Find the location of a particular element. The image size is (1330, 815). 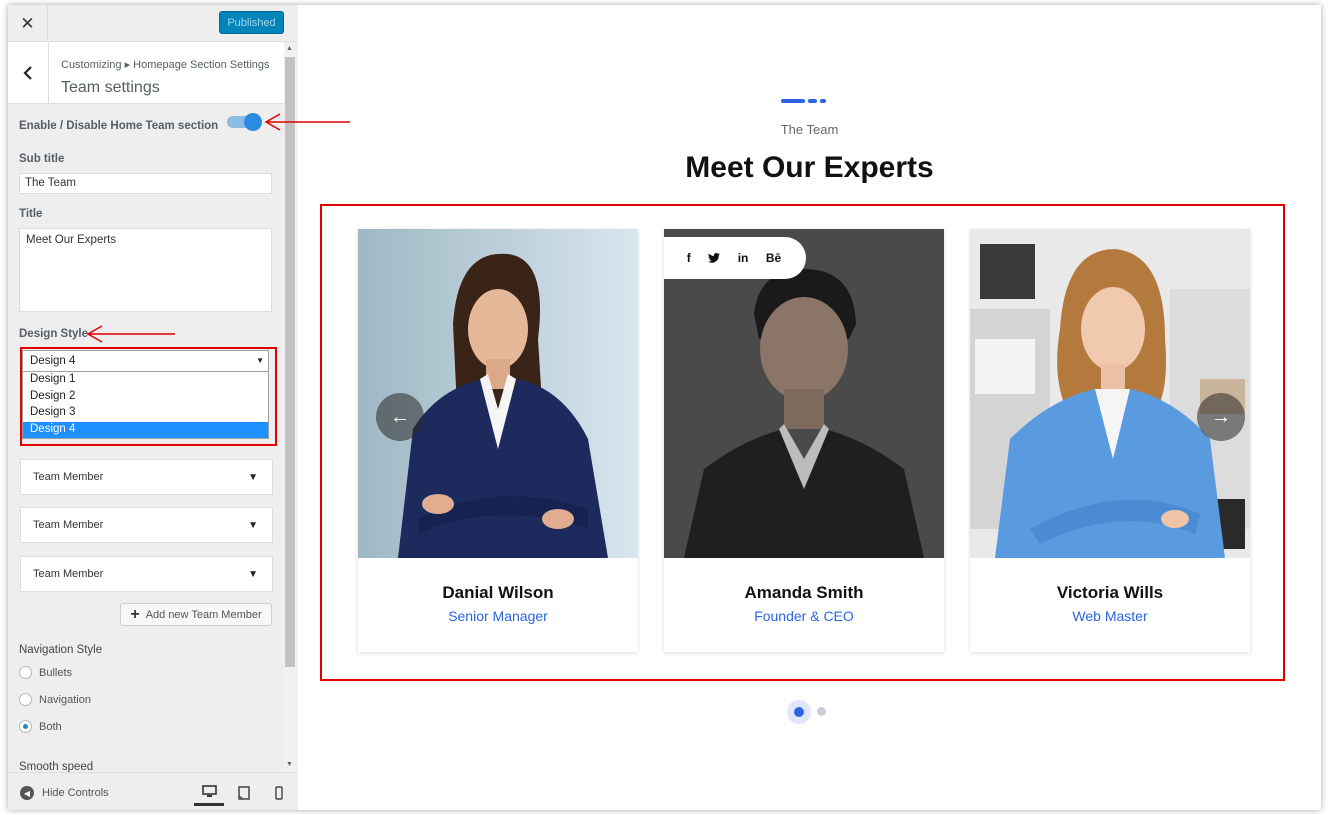

design-style-label: Design Style is located at coordinates (54, 334).